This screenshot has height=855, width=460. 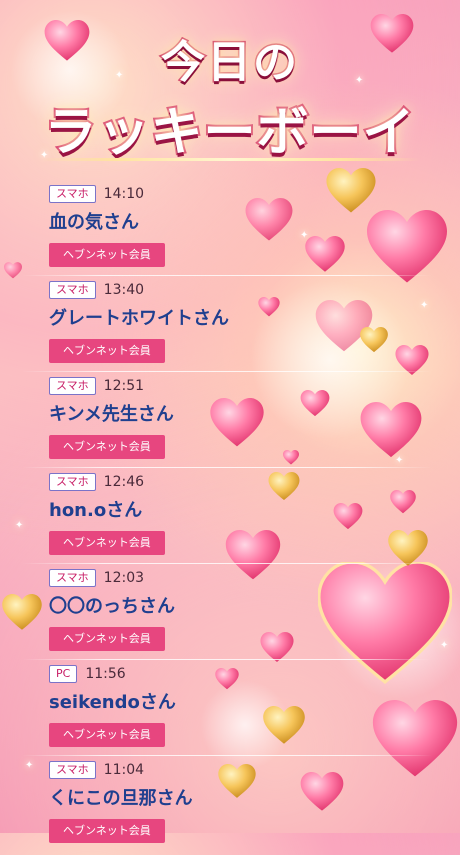 I want to click on list-item: PC 11:56 seikendoさん ヘブンネット会員, so click(x=230, y=709).